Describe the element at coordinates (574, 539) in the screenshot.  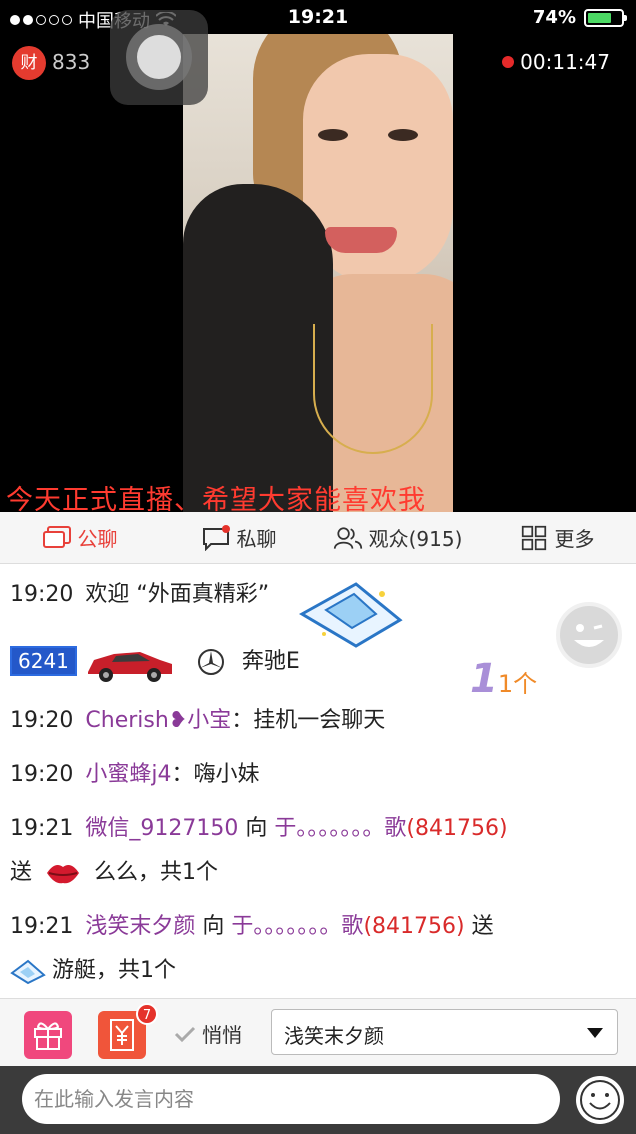
I see `tab-label: 更多` at that location.